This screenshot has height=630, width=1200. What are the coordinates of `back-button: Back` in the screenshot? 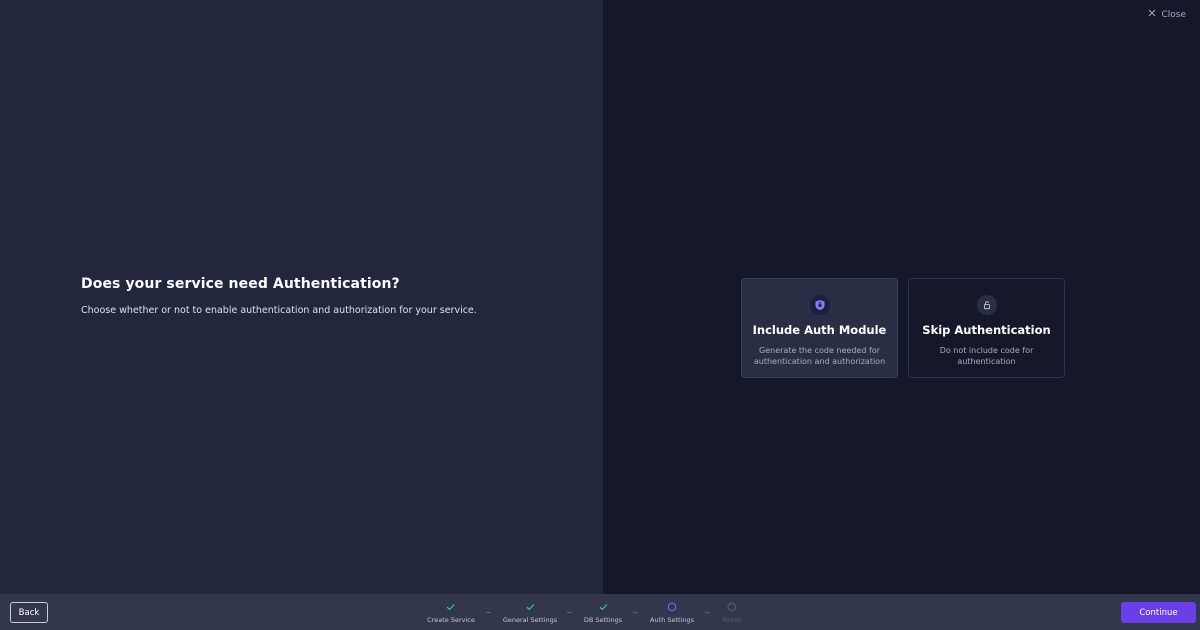 It's located at (29, 612).